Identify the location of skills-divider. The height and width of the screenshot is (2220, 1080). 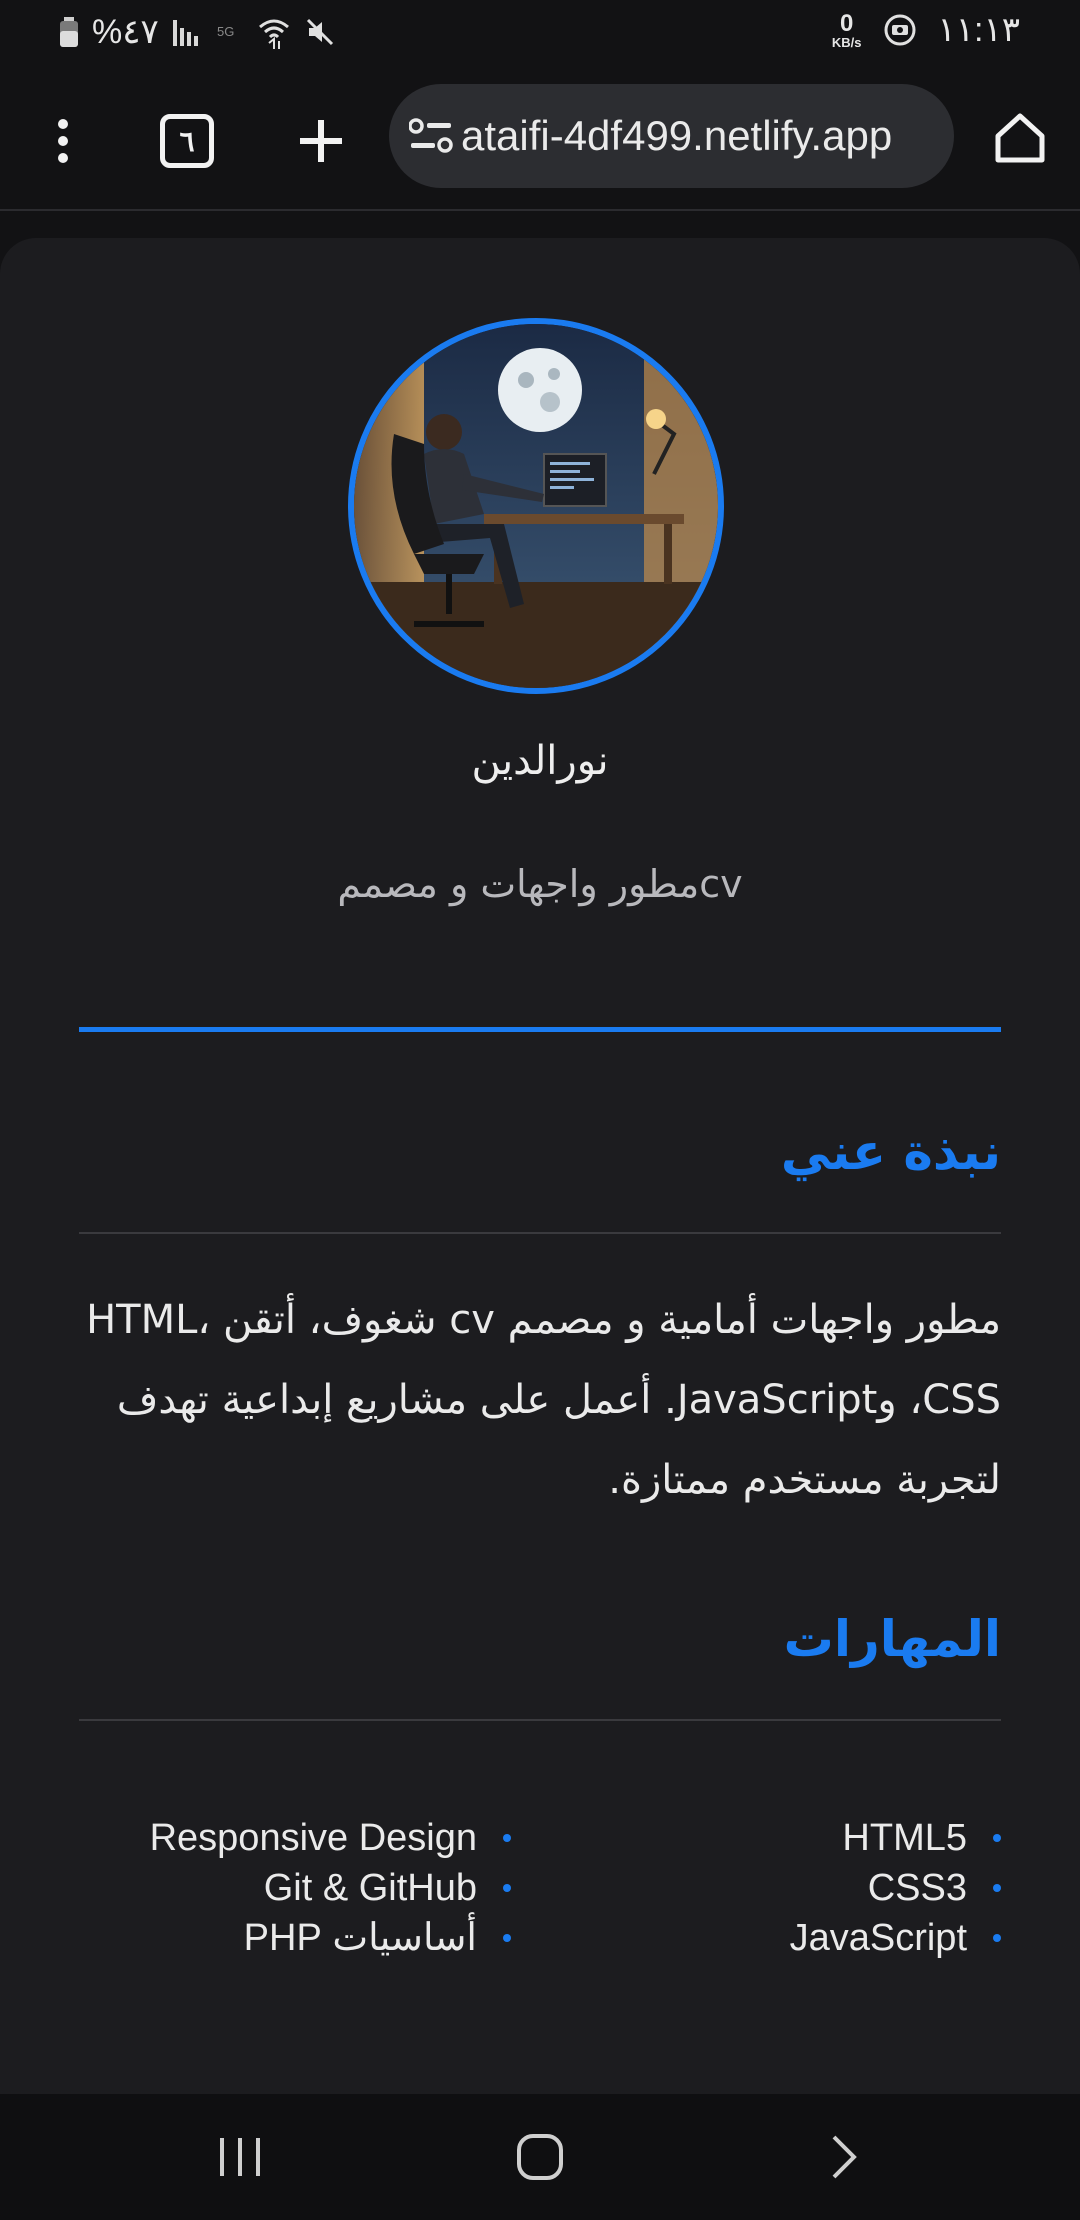
(540, 1720).